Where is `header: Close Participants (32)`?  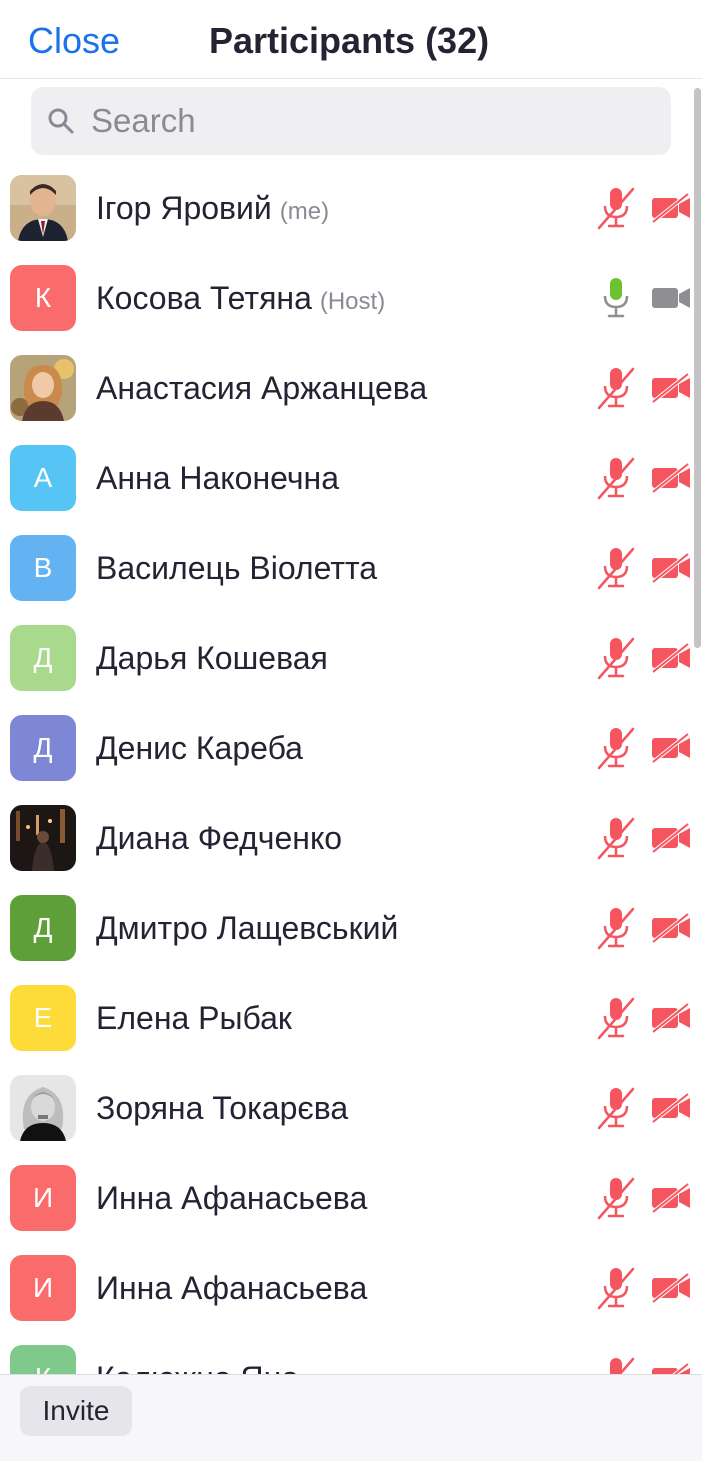
header: Close Participants (32) is located at coordinates (351, 39).